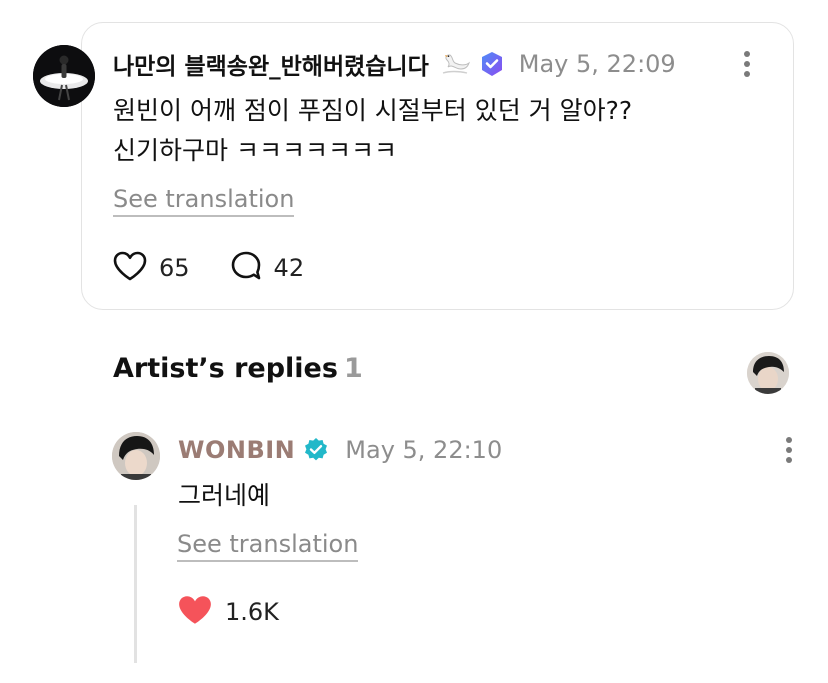 This screenshot has width=828, height=683. What do you see at coordinates (597, 64) in the screenshot?
I see `post-timestamp: May 5, 22:09` at bounding box center [597, 64].